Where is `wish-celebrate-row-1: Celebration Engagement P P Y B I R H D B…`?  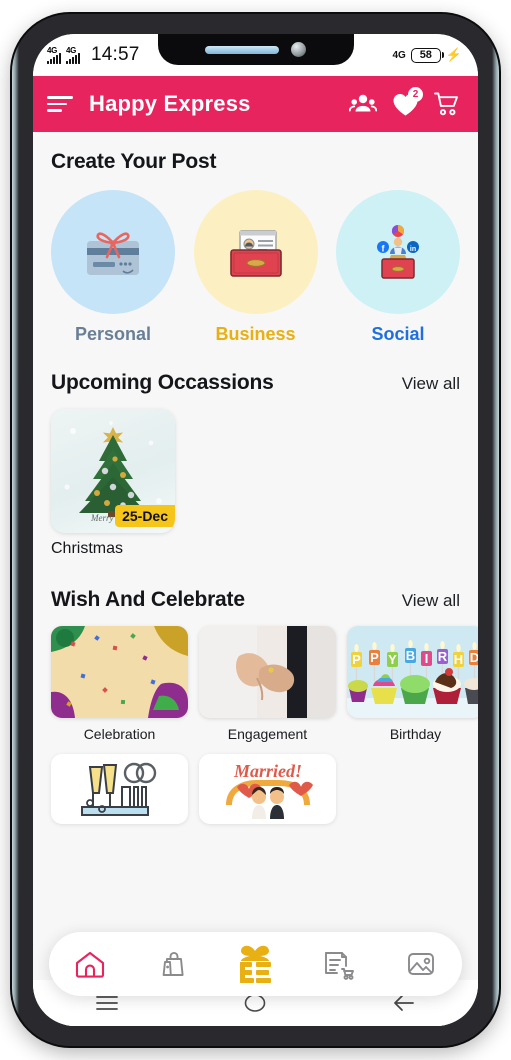
wish-celebrate-row-1: Celebration Engagement P P Y B I R H D B… is located at coordinates (255, 677).